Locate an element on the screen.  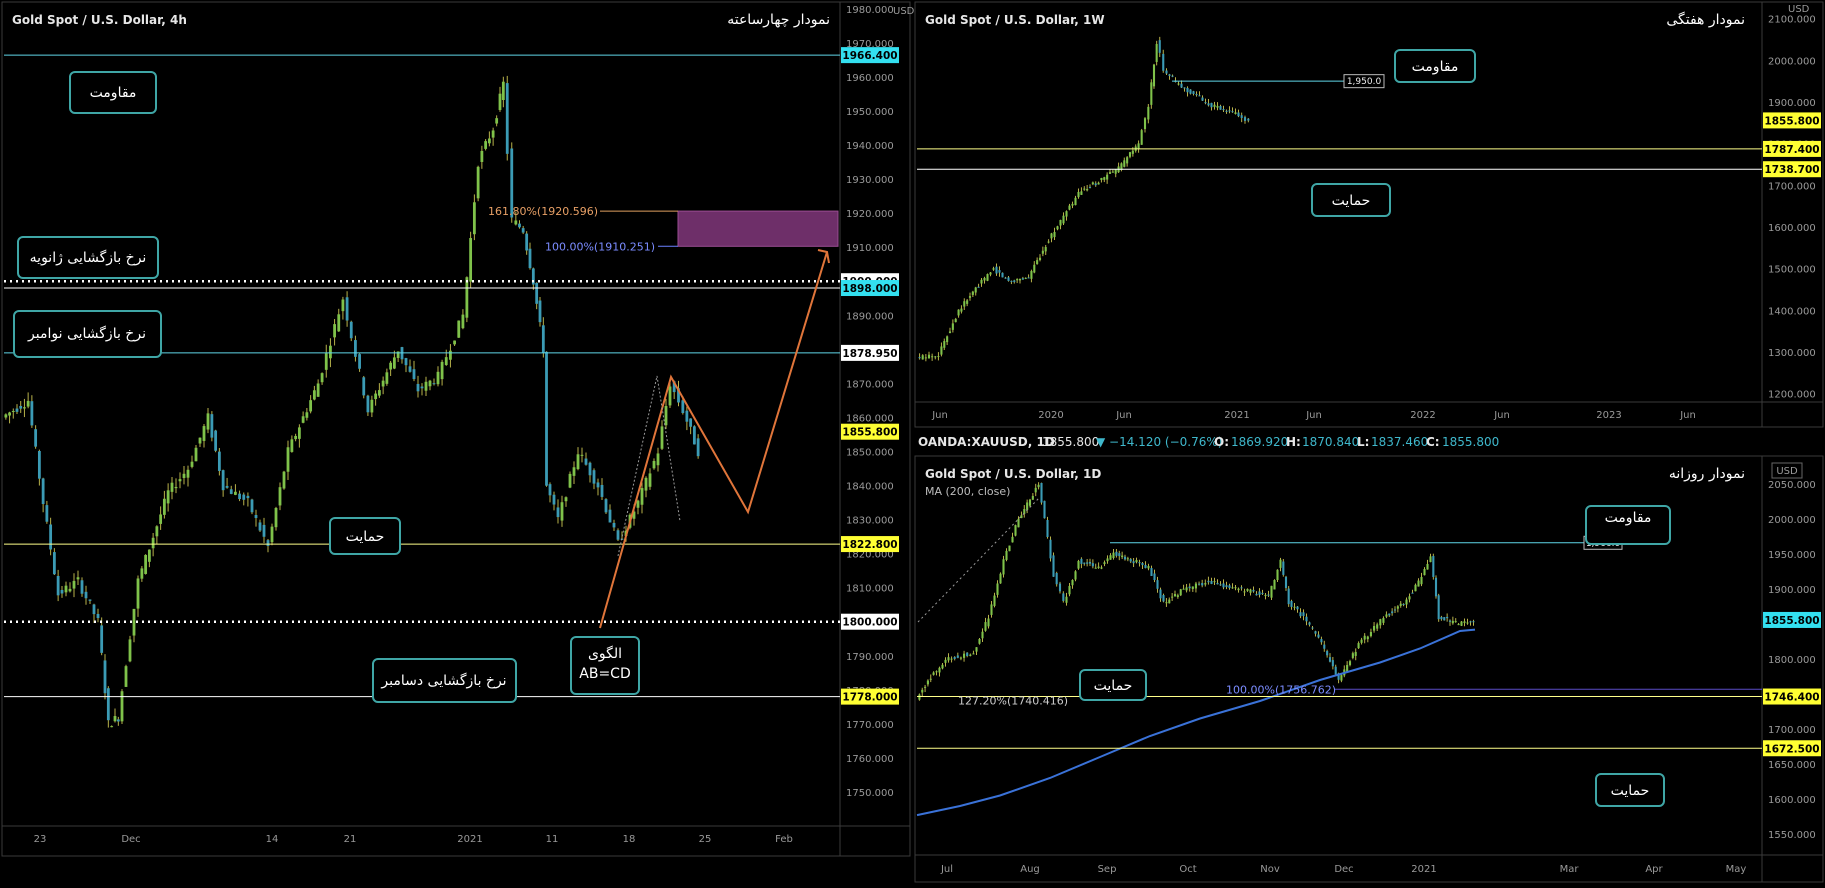
price-tag: 1966.400 is located at coordinates (870, 55).